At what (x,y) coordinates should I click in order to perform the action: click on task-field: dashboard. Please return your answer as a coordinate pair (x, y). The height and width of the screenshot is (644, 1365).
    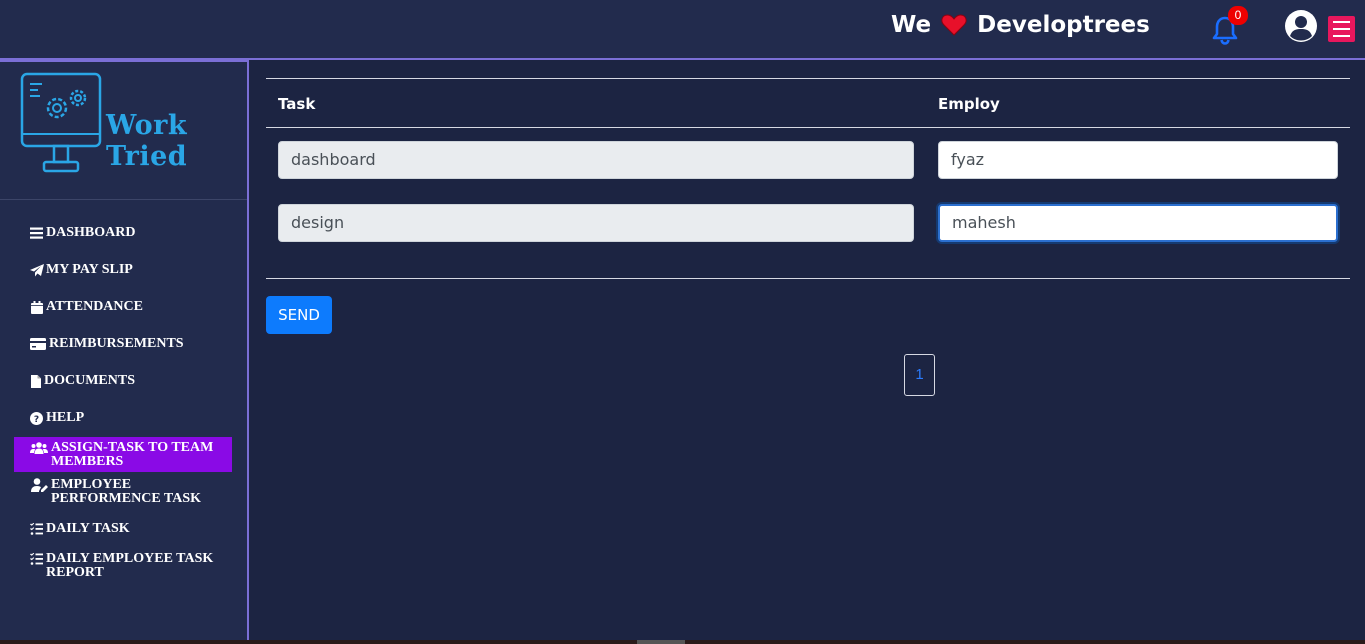
    Looking at the image, I should click on (596, 160).